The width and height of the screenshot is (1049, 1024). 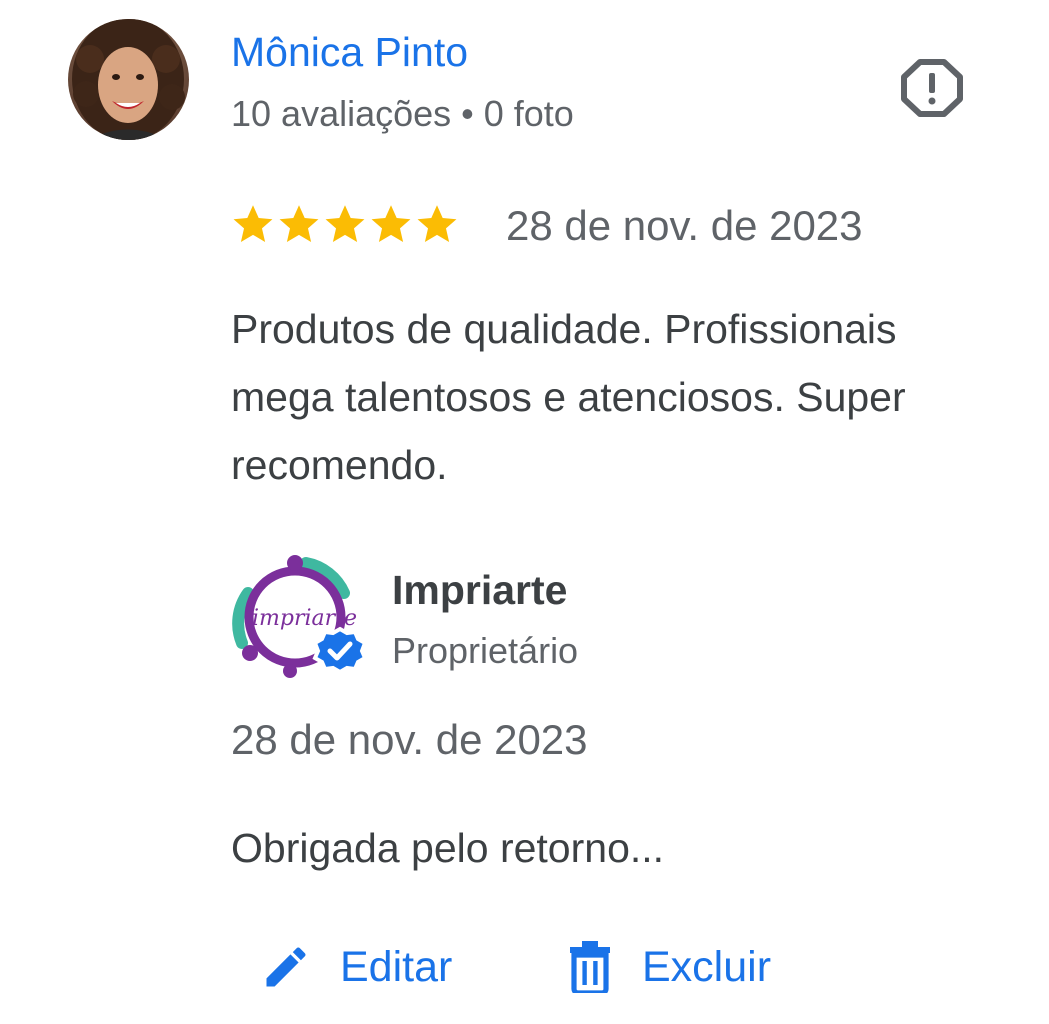 I want to click on reviewer-avatar, so click(x=128, y=79).